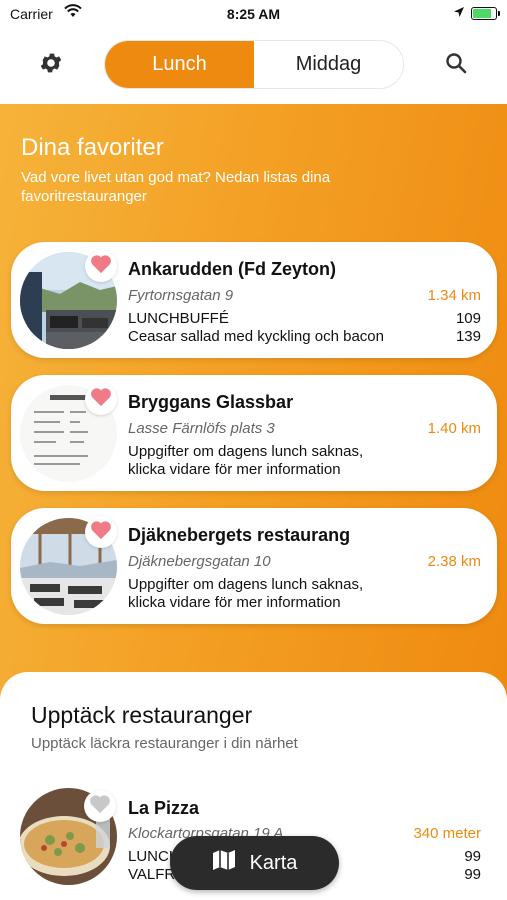 This screenshot has height=900, width=507. I want to click on restaurant-address: Djäknebergsgatan 10, so click(199, 561).